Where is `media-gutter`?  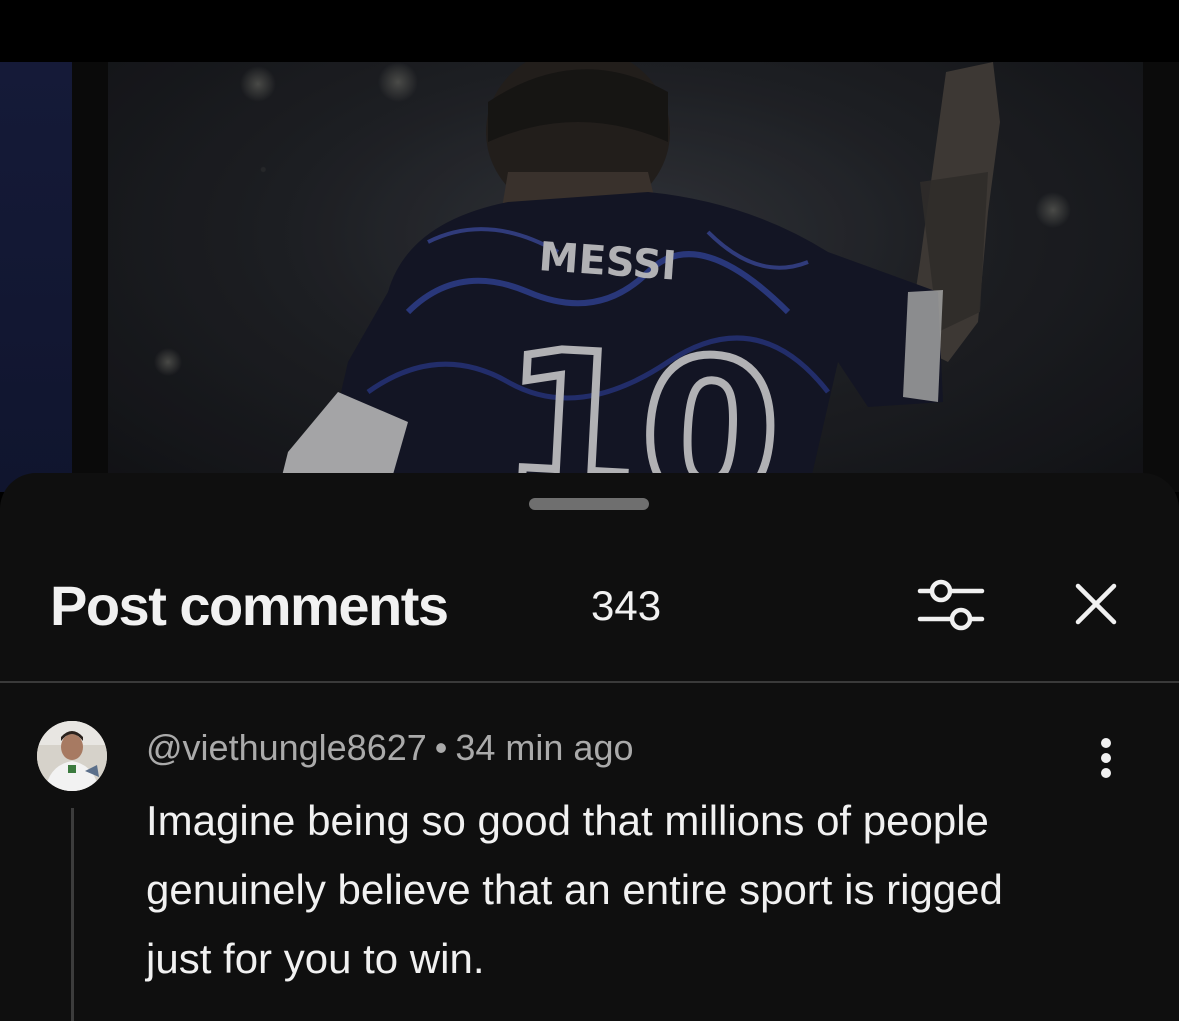 media-gutter is located at coordinates (90, 277).